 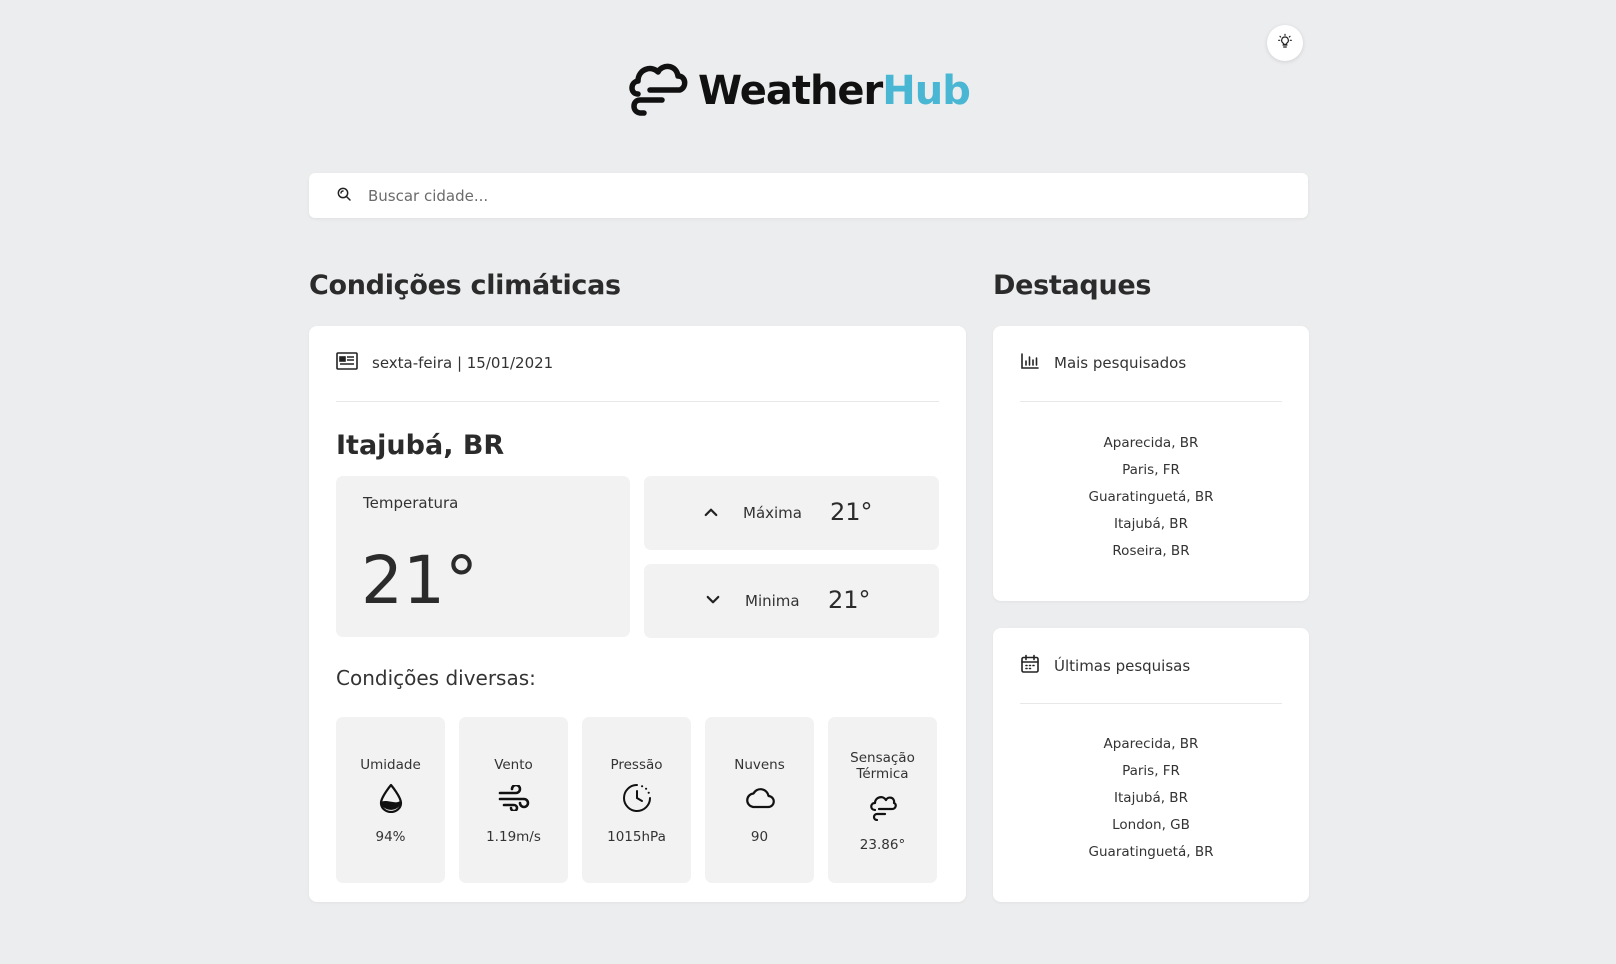 I want to click on droplet-icon, so click(x=390, y=798).